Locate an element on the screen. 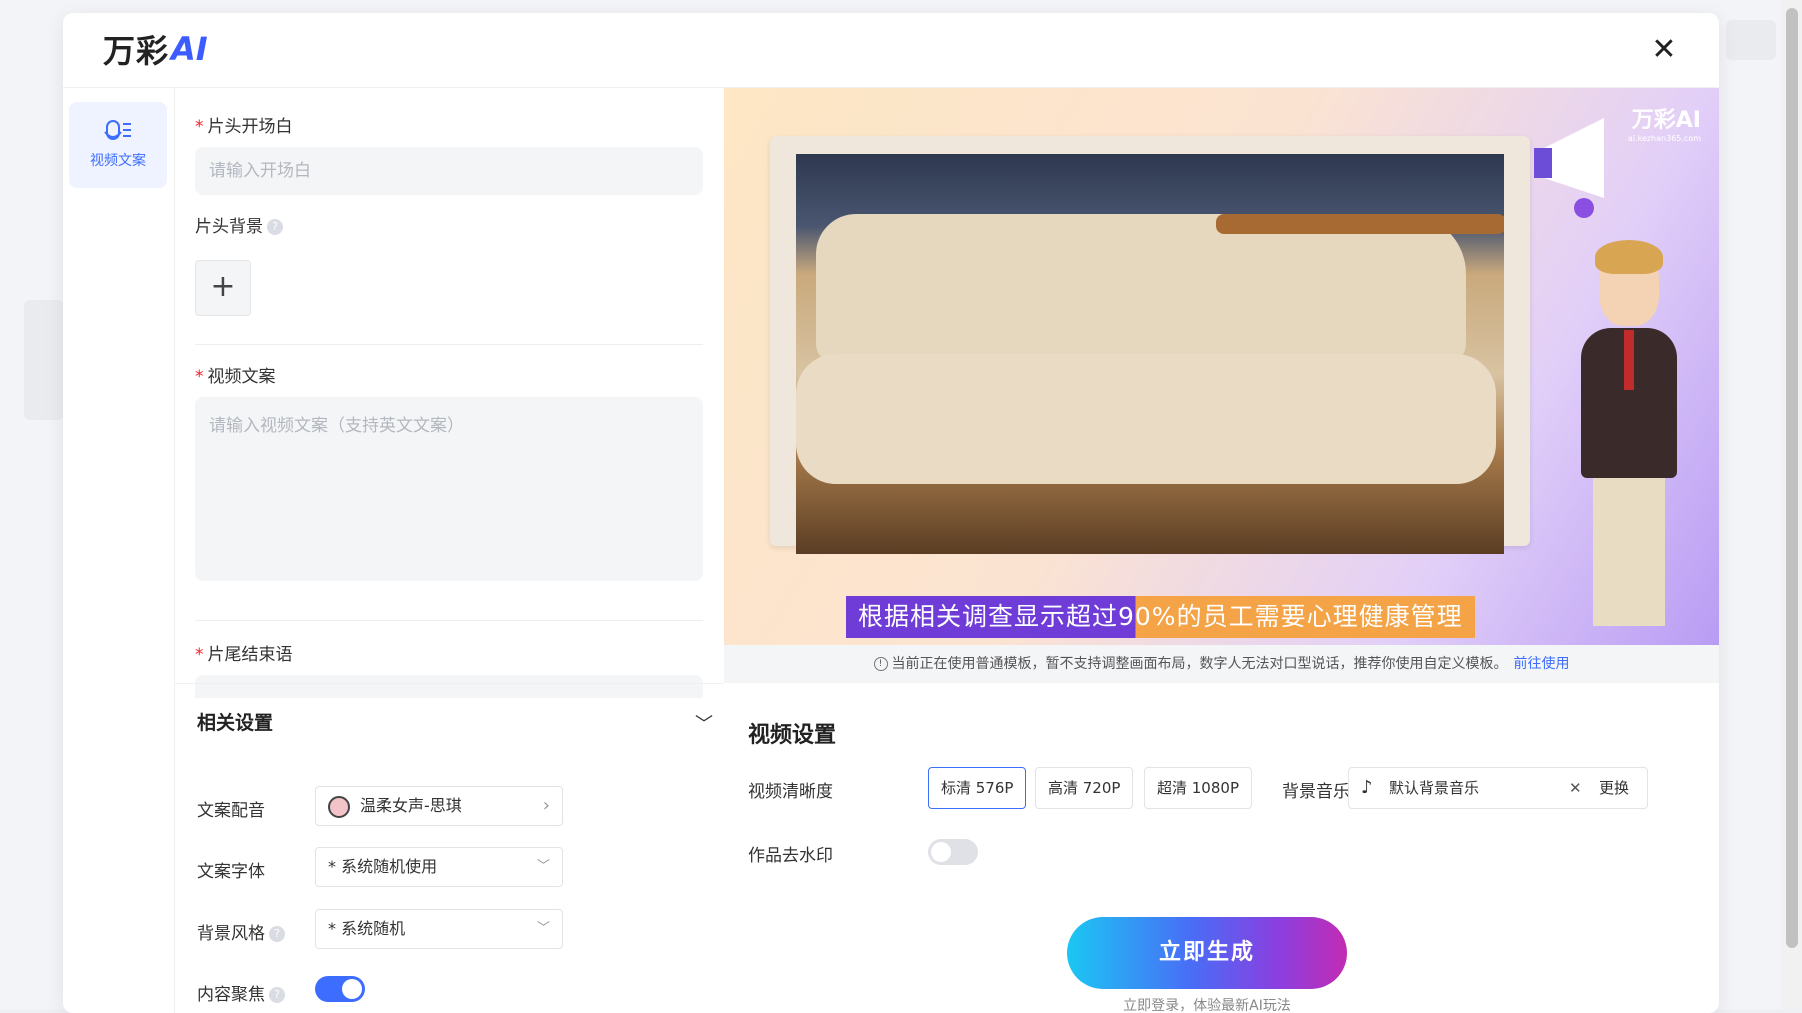  backdrop-button is located at coordinates (1751, 40).